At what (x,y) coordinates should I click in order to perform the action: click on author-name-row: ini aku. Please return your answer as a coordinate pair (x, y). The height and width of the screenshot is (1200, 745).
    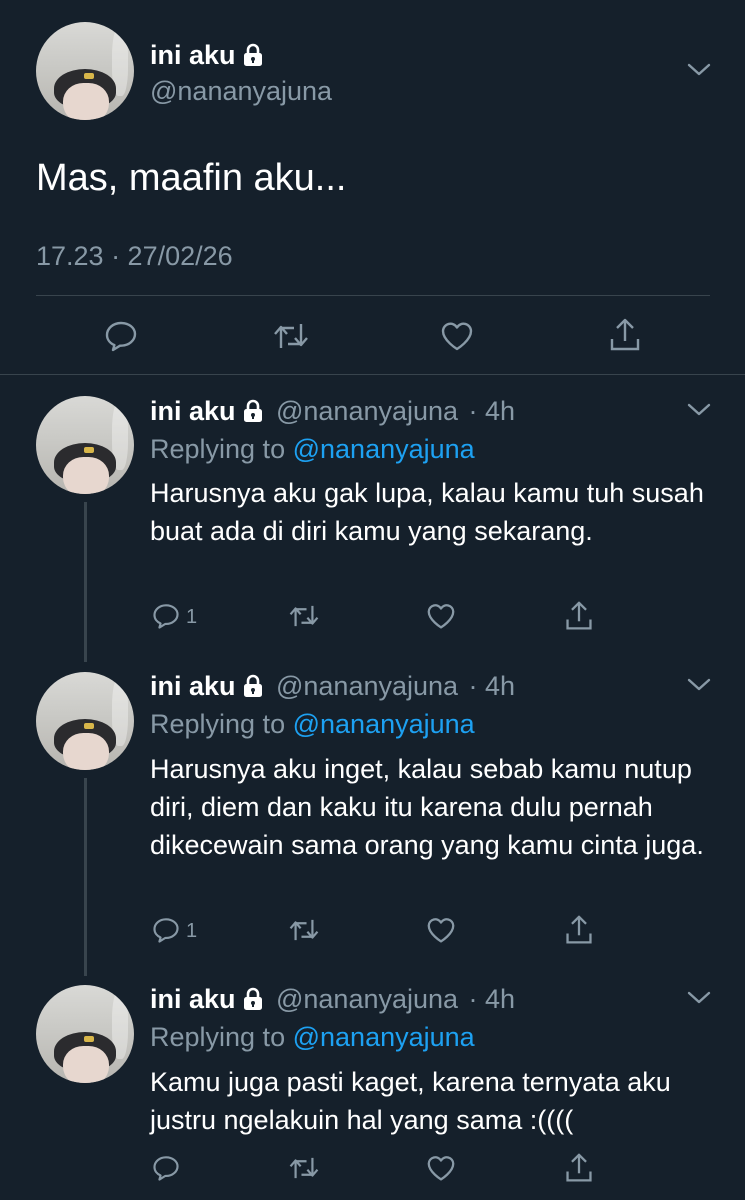
    Looking at the image, I should click on (207, 56).